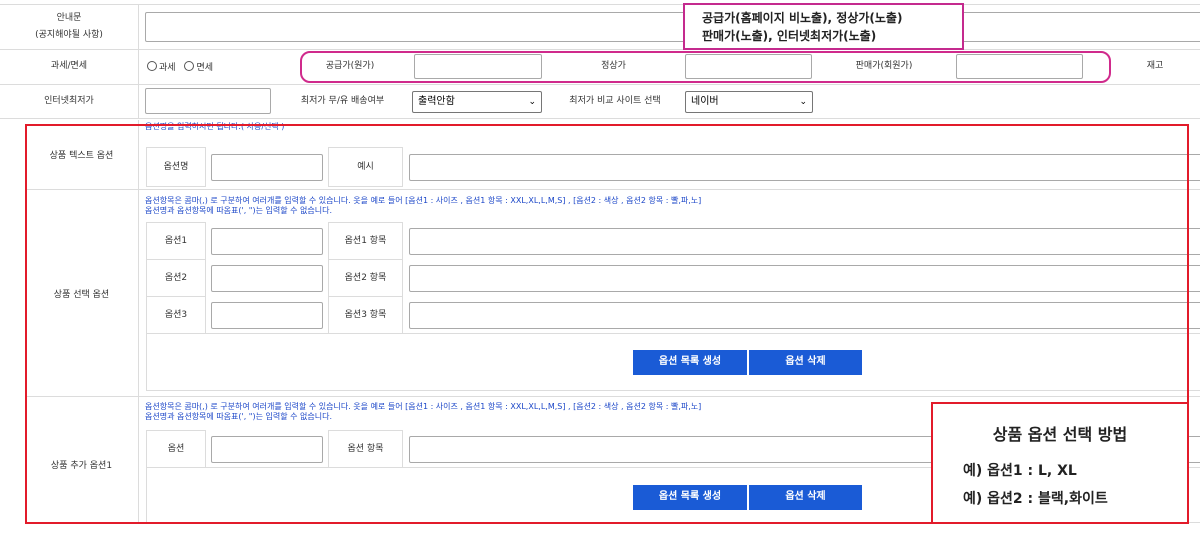 This screenshot has width=1200, height=536. I want to click on exempt-radio: 면세, so click(198, 67).